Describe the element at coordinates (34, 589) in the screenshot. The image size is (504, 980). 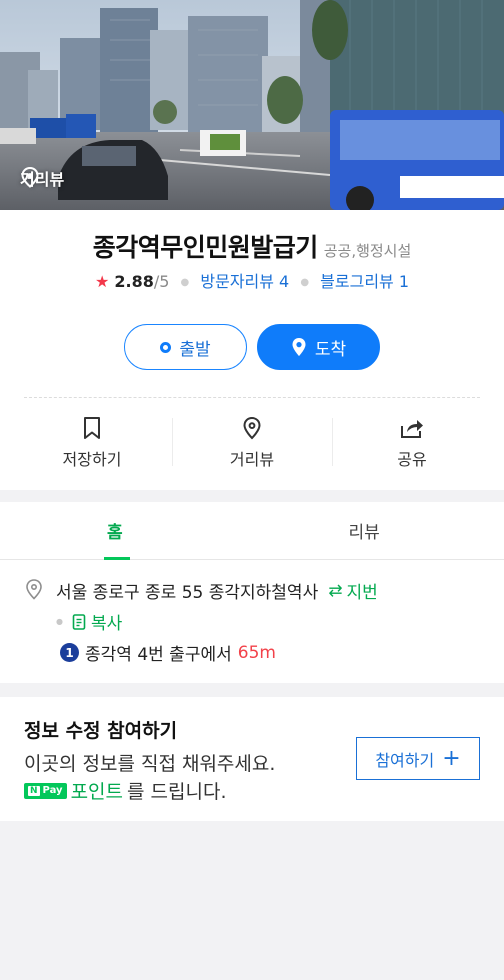
I see `address-pin-icon` at that location.